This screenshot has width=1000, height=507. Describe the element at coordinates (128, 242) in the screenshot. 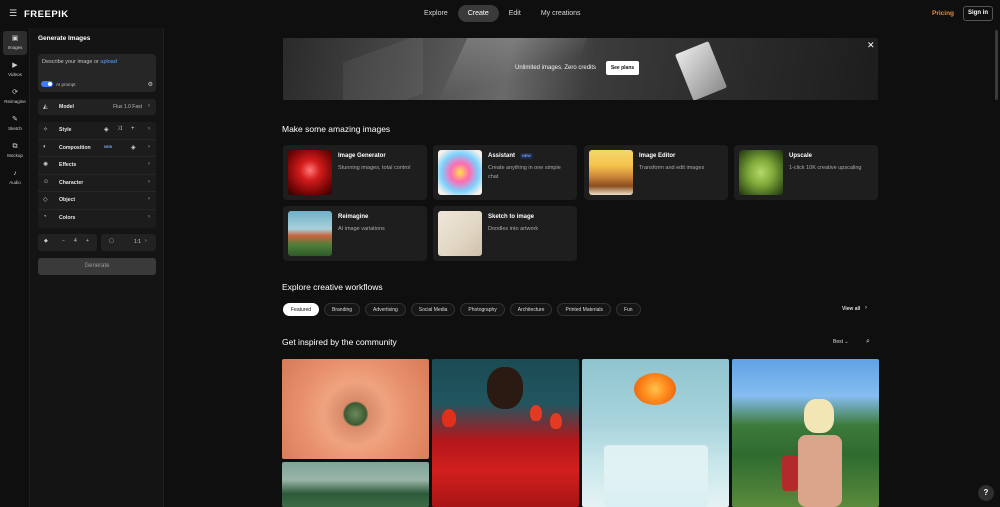

I see `aspect-ratio-selector: ▢ 1:1 ›` at that location.